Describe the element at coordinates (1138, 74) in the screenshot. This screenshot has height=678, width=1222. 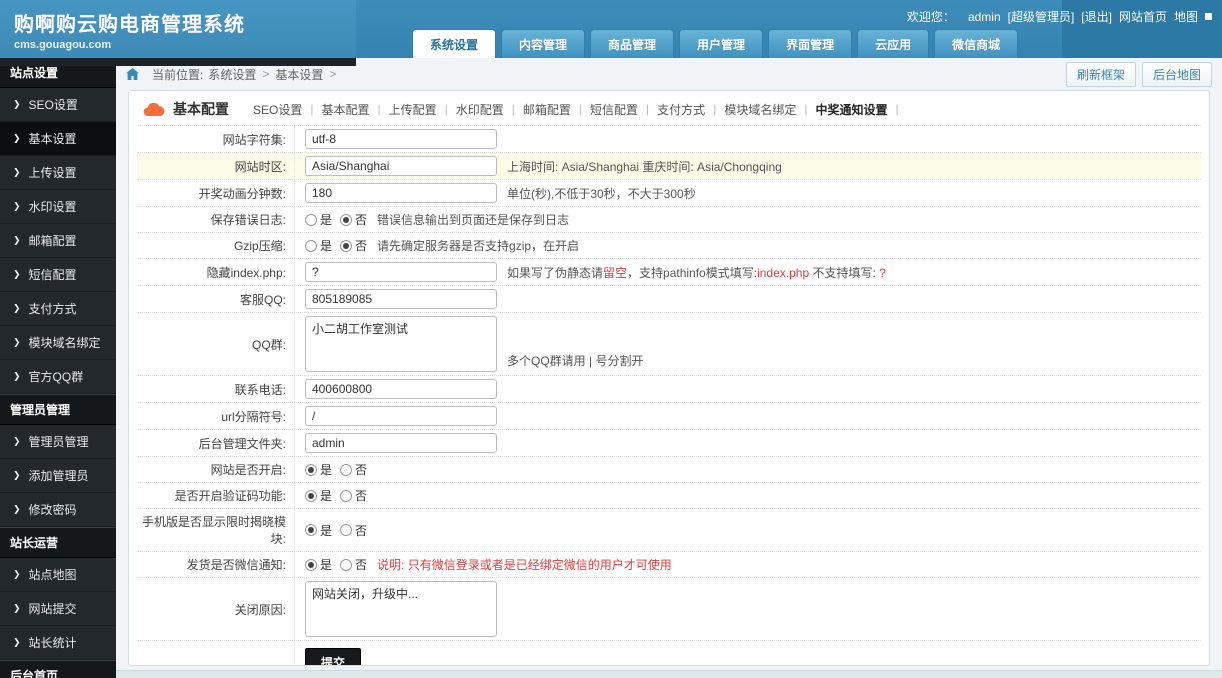
I see `breadcrumb-buttons: 刷新框架 后台地图` at that location.